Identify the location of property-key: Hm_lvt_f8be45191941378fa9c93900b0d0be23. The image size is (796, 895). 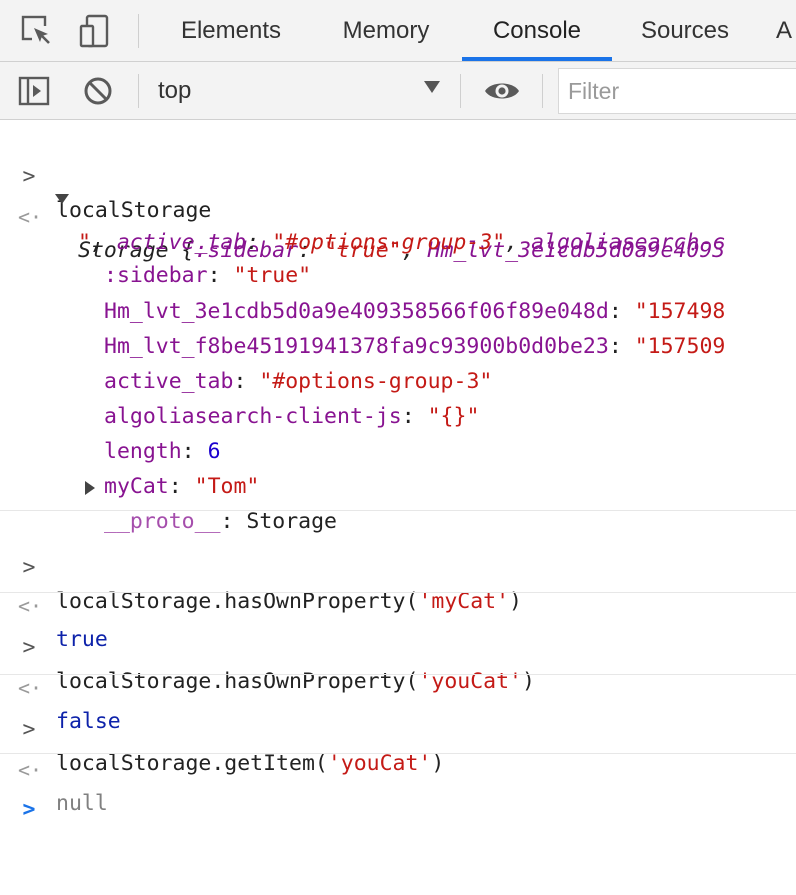
(356, 346).